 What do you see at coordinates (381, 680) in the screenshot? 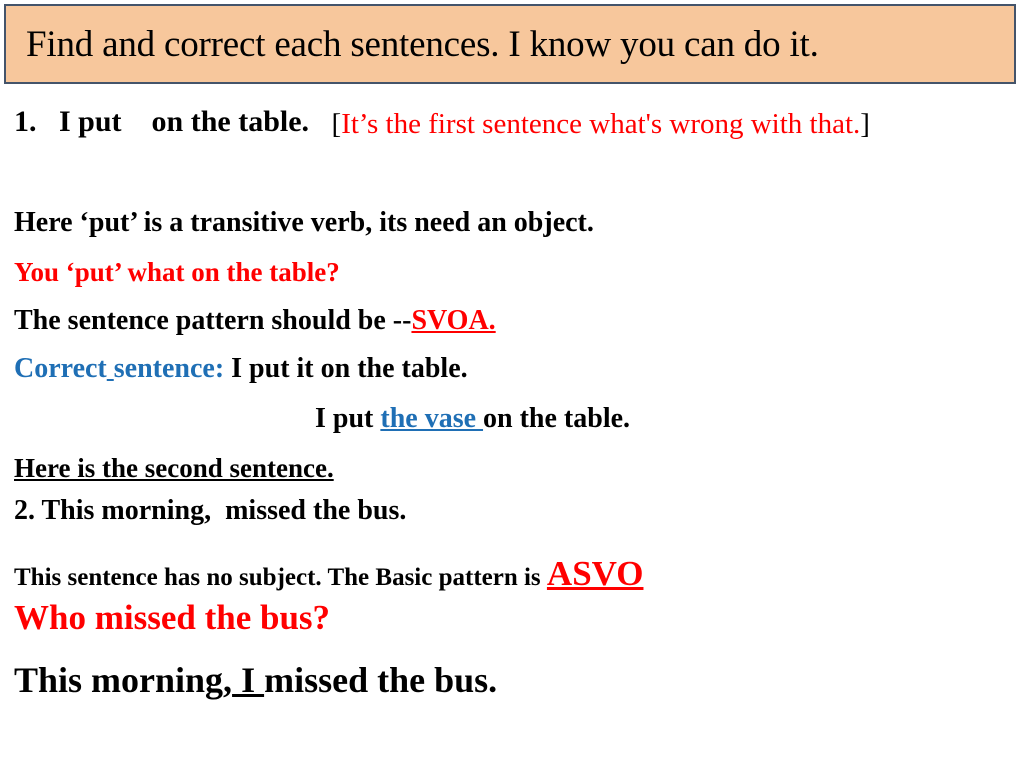
I see `answer-suffix: missed the bus.` at bounding box center [381, 680].